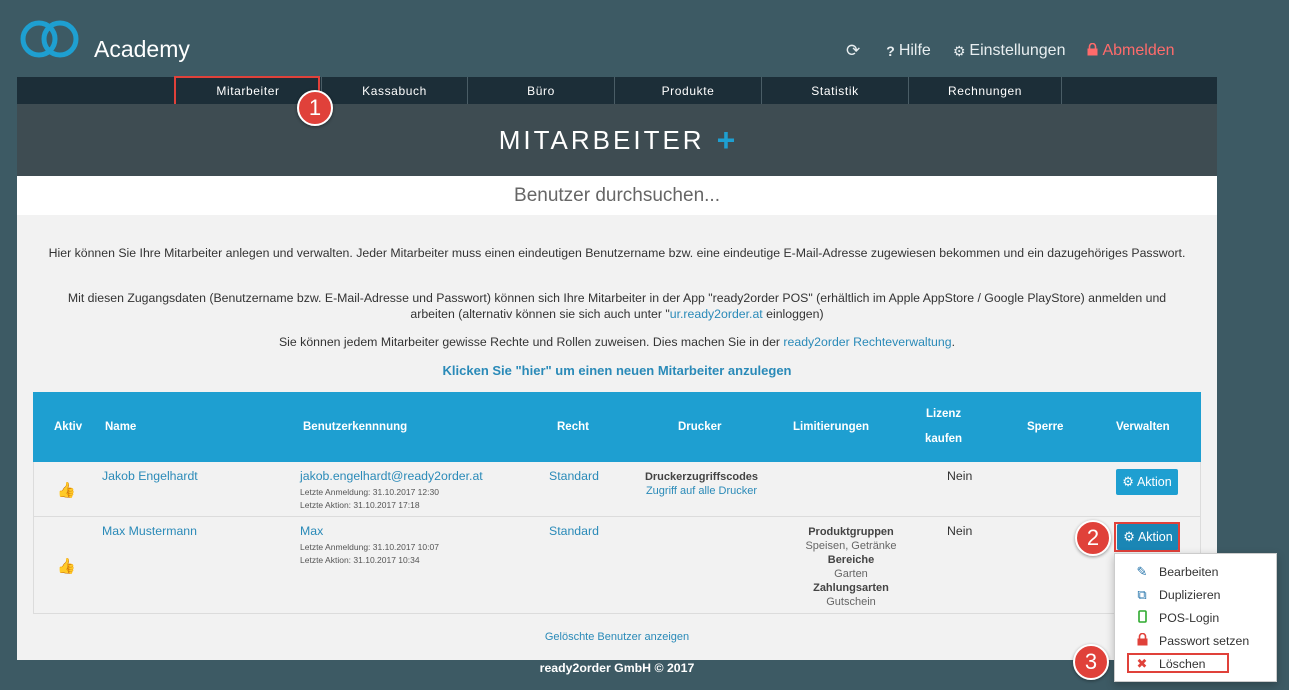 Image resolution: width=1289 pixels, height=690 pixels. Describe the element at coordinates (890, 51) in the screenshot. I see `question-icon: ?` at that location.